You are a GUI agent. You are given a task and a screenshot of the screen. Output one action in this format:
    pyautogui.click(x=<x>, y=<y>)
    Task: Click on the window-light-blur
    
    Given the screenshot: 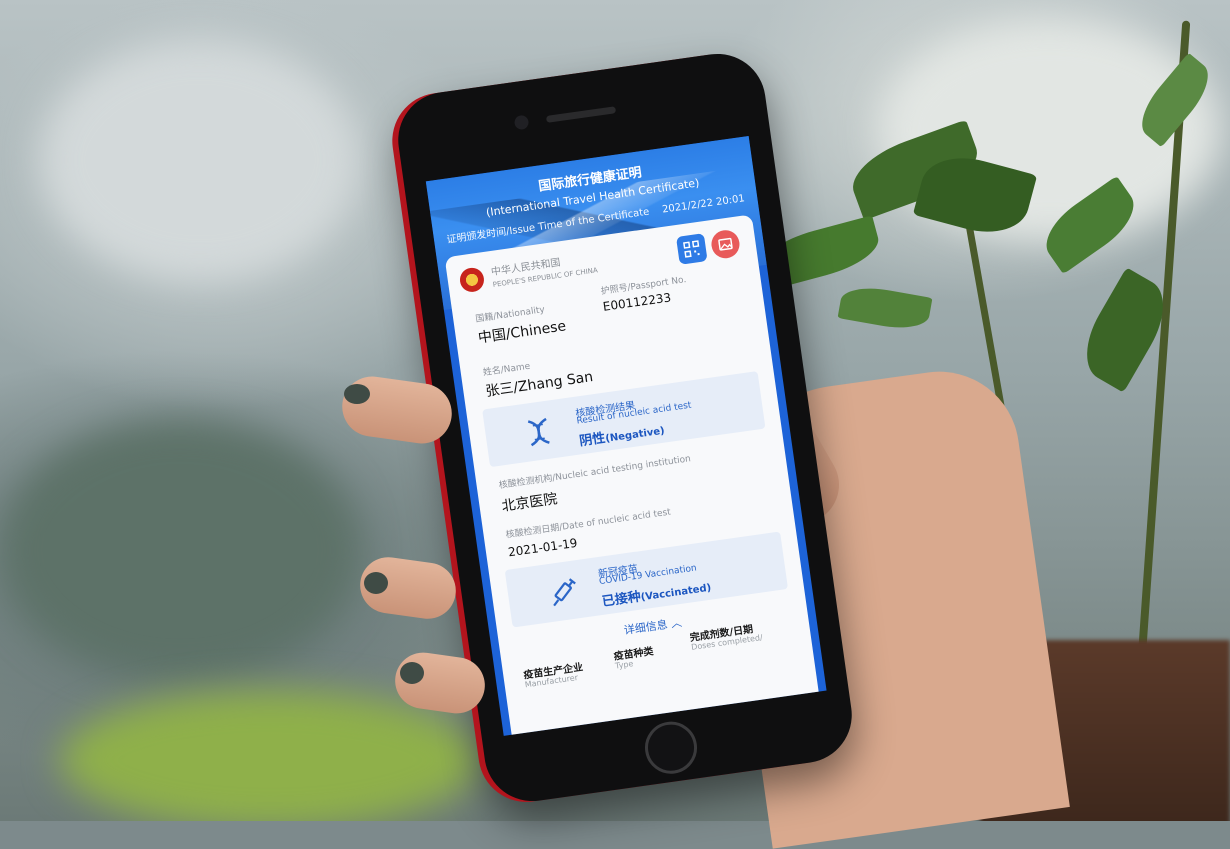 What is the action you would take?
    pyautogui.click(x=200, y=160)
    